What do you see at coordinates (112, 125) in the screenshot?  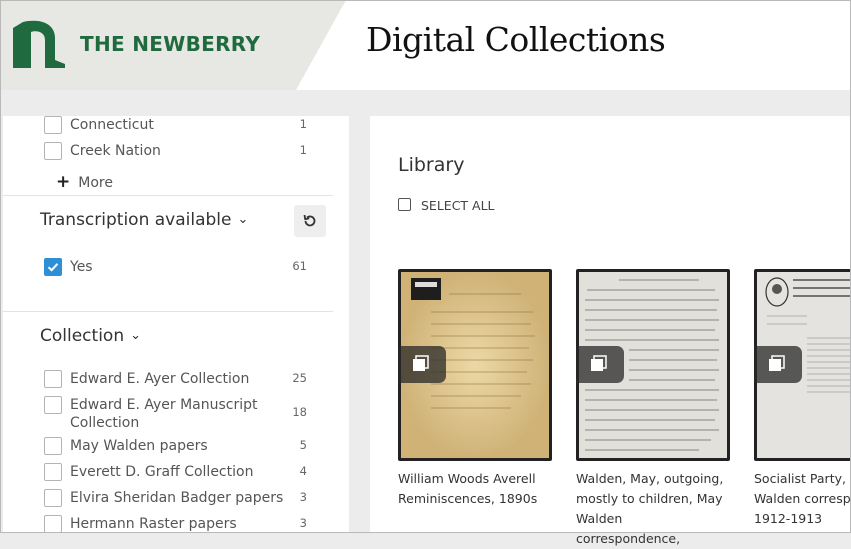 I see `facet-item-label: Connecticut` at bounding box center [112, 125].